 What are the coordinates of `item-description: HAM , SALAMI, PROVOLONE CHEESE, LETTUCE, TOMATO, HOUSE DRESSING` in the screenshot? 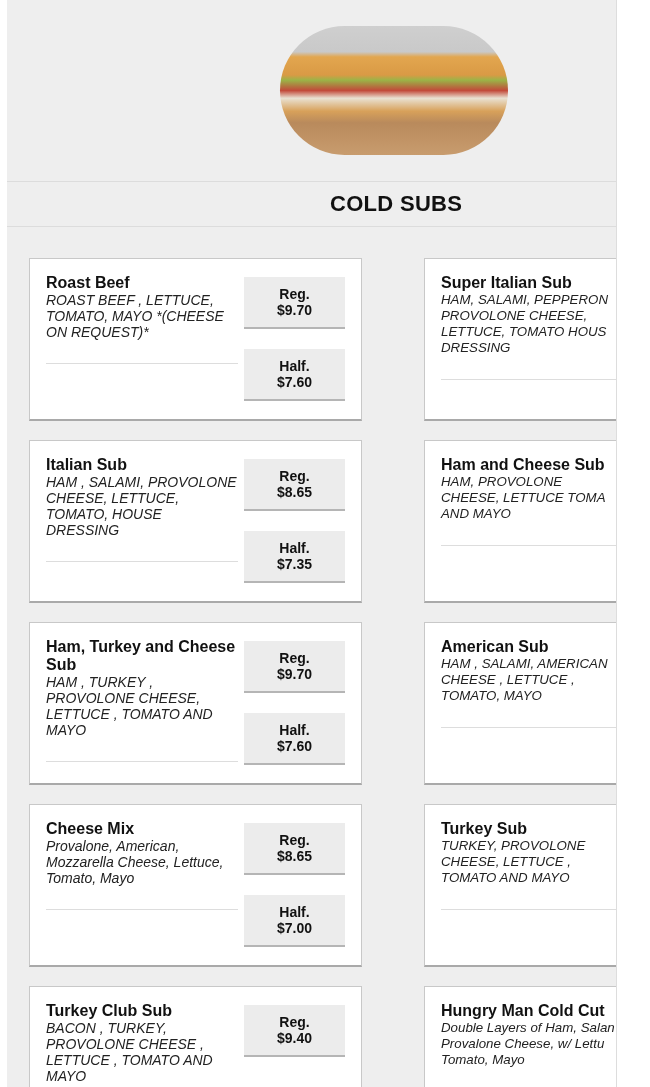 It's located at (142, 506).